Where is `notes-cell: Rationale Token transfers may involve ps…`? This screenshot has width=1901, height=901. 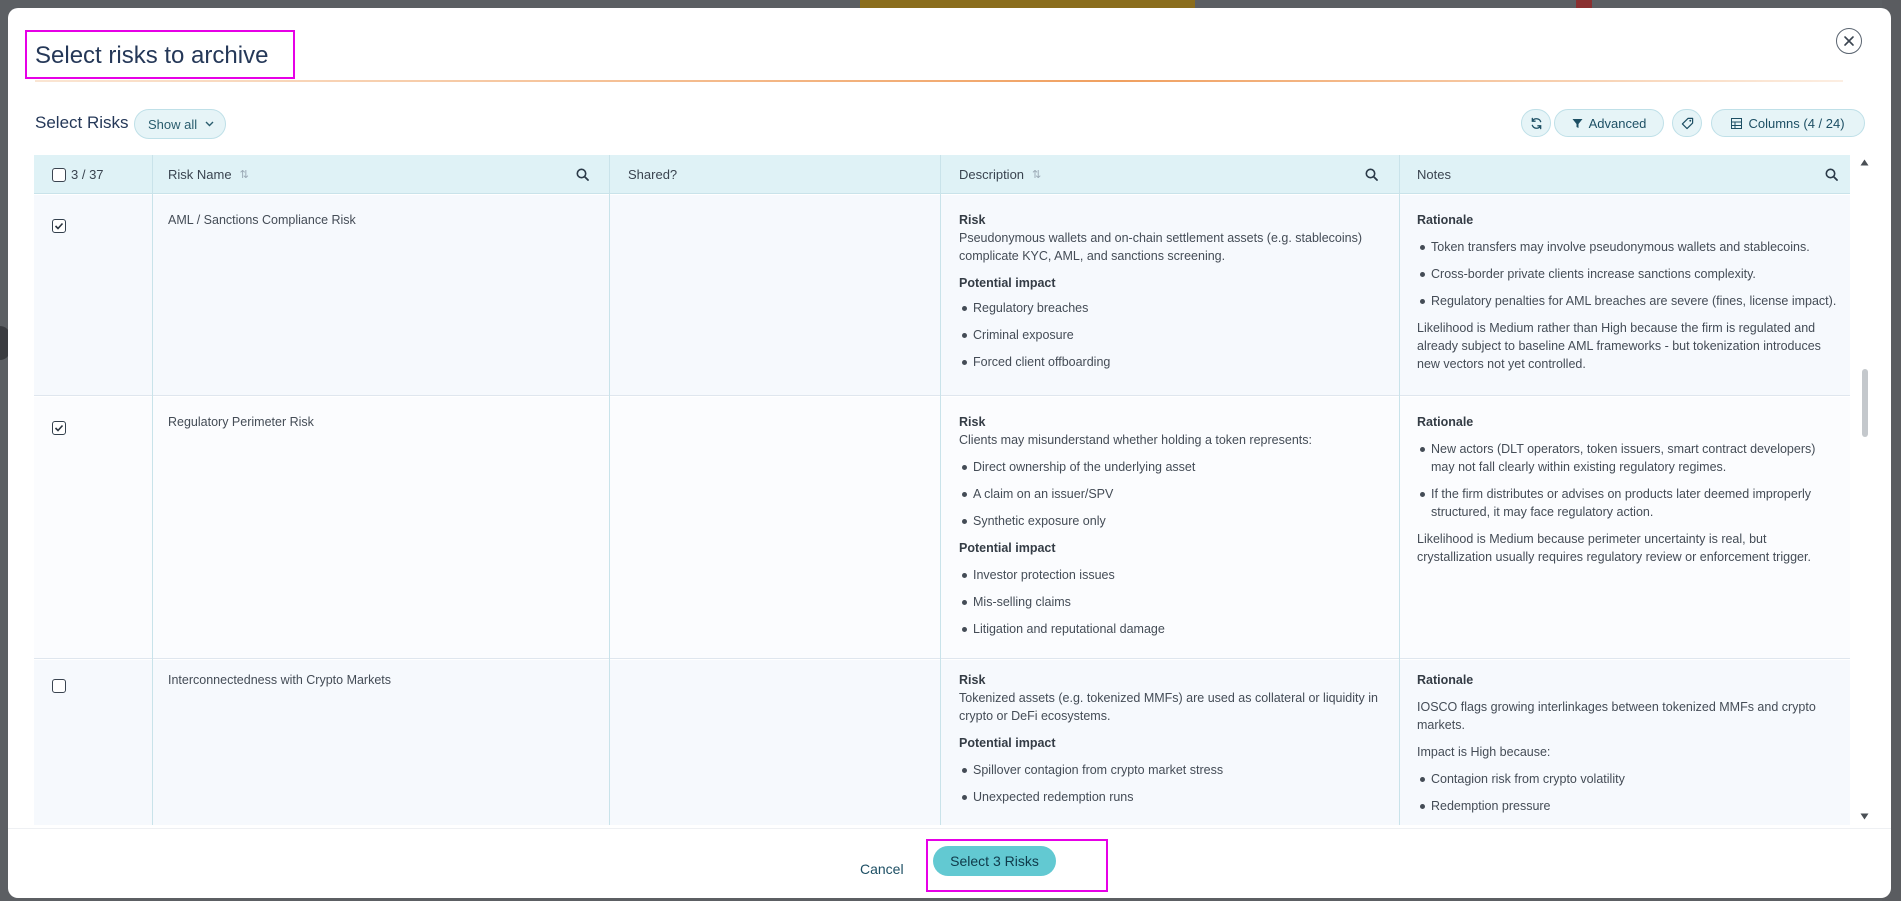 notes-cell: Rationale Token transfers may involve ps… is located at coordinates (1628, 292).